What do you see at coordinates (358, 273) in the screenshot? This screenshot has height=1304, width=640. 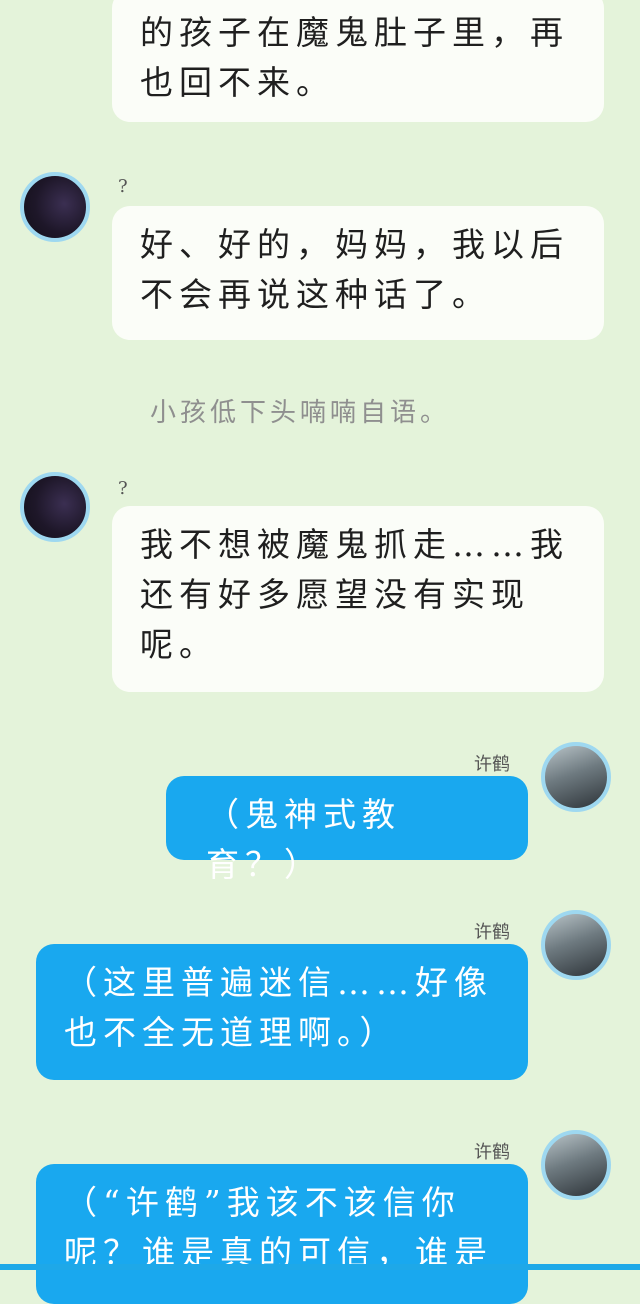 I see `message-bubble-left: 好、好的，妈妈，我以后 不会再说这种话了。` at bounding box center [358, 273].